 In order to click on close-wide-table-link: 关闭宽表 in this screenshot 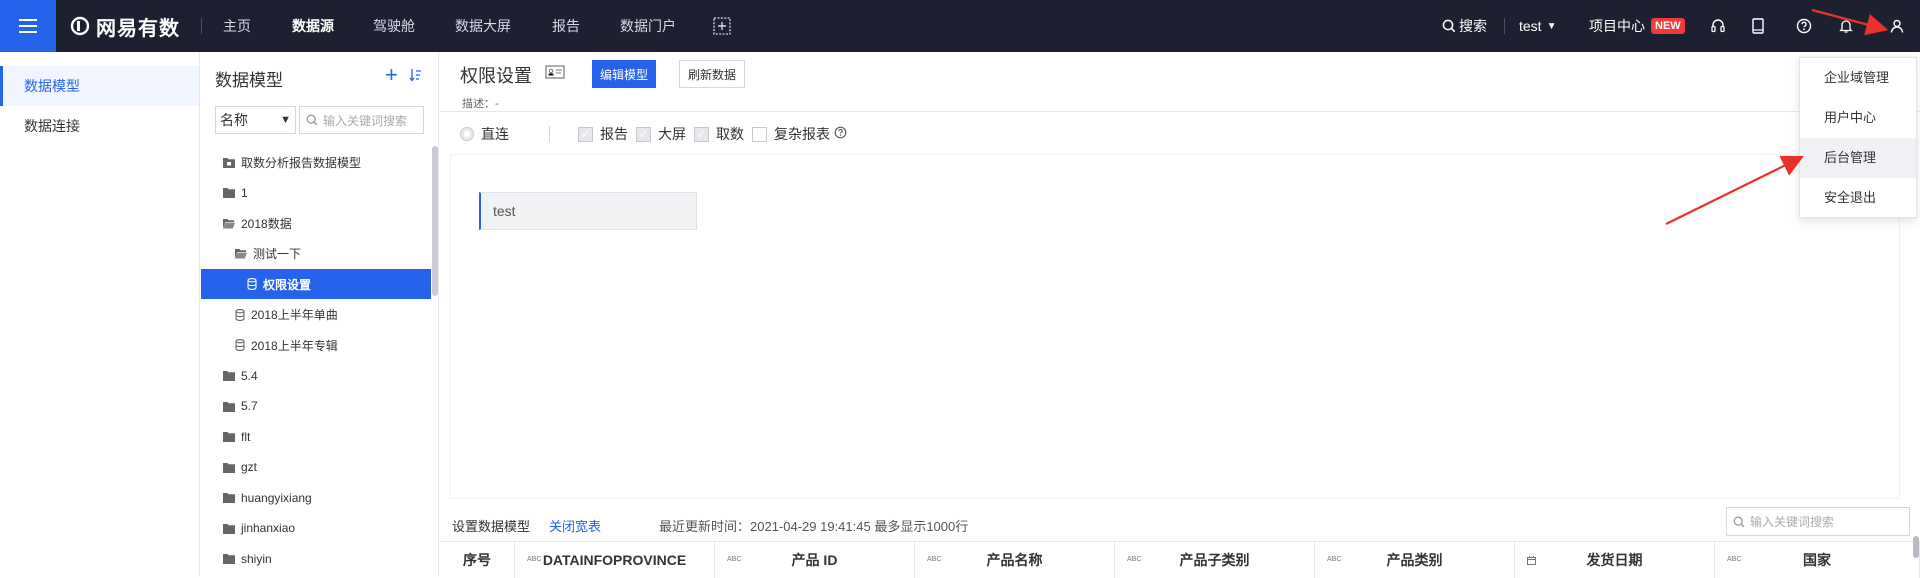, I will do `click(575, 525)`.